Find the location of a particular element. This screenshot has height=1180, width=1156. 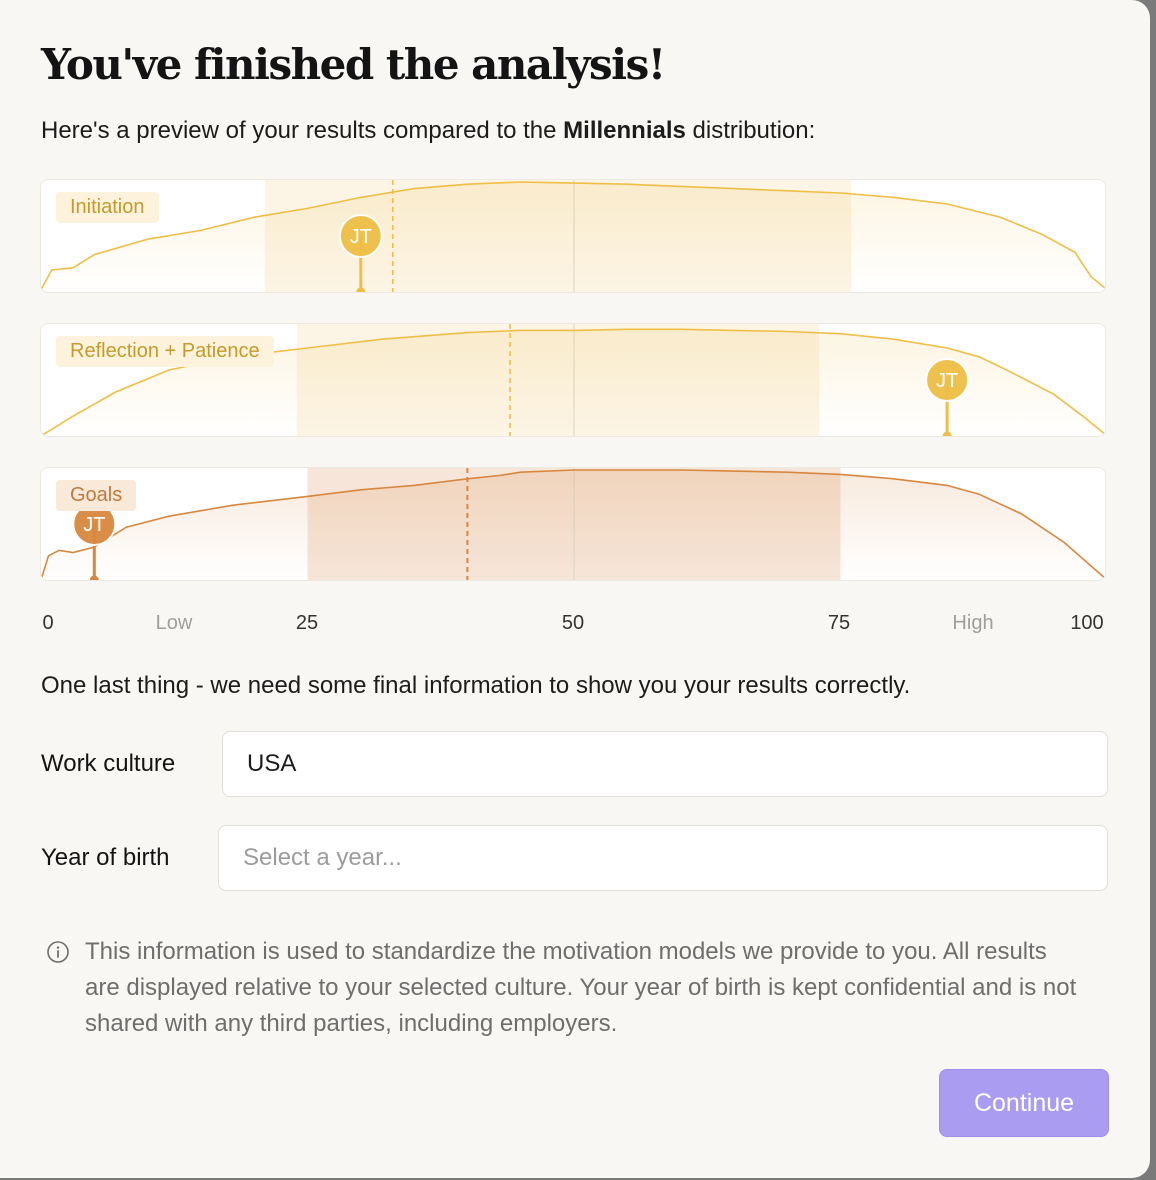

x-tick-25: 25 is located at coordinates (307, 623).